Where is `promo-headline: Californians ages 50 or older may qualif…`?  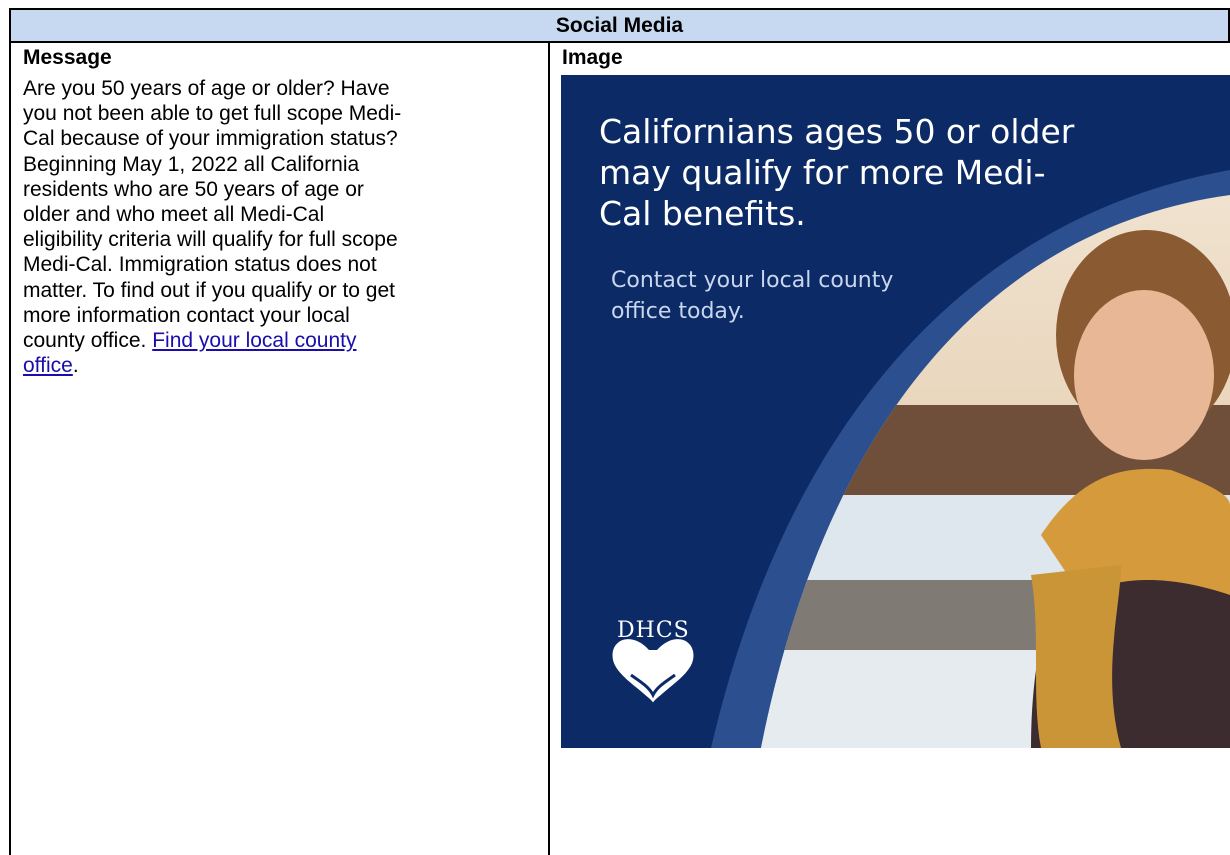
promo-headline: Californians ages 50 or older may qualif… is located at coordinates (837, 172).